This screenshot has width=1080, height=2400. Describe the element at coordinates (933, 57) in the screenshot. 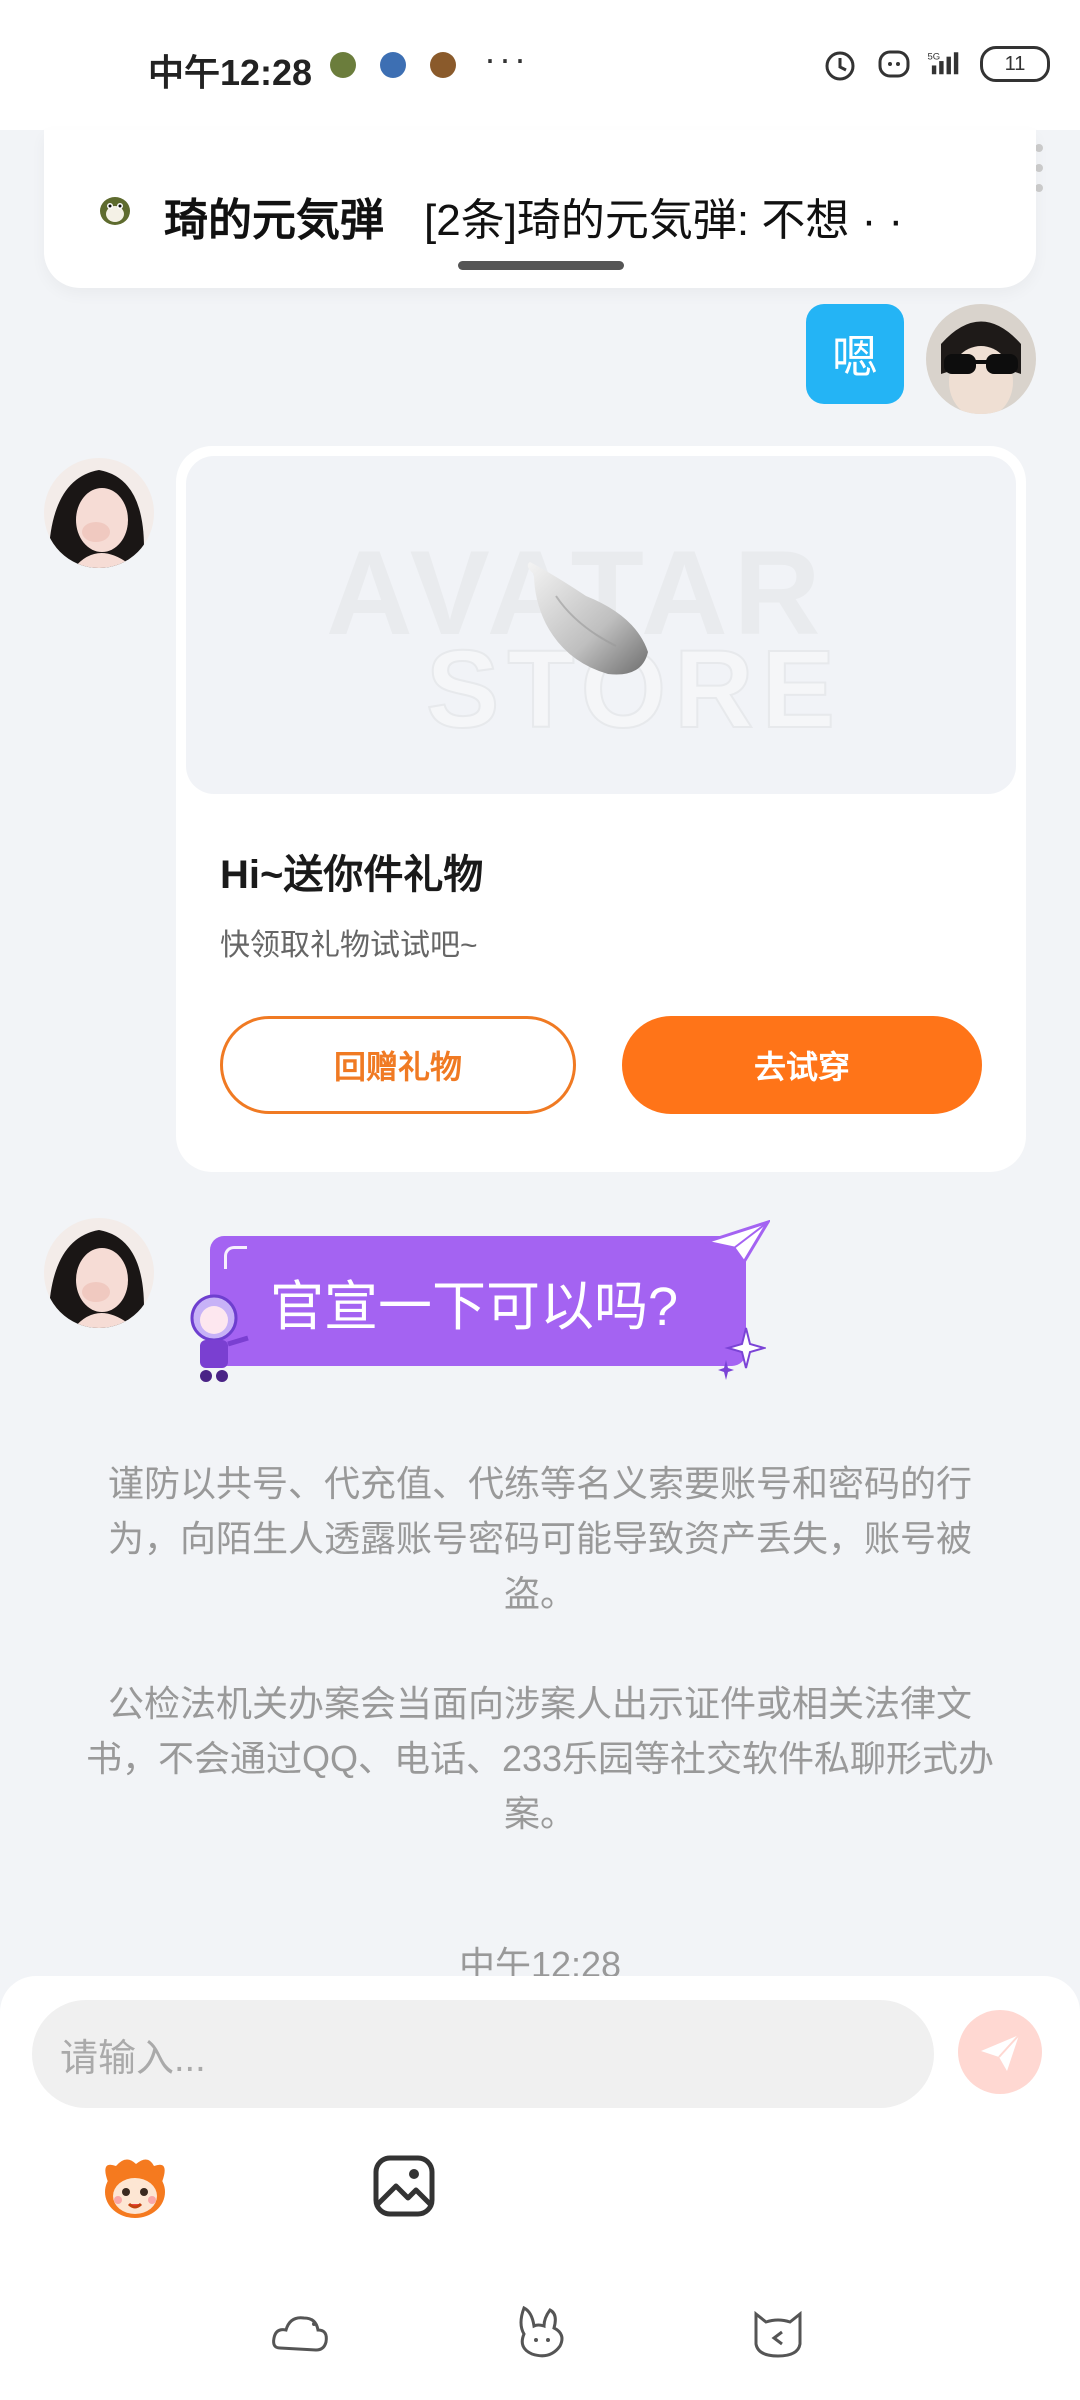

I see `network-type: 5G` at that location.